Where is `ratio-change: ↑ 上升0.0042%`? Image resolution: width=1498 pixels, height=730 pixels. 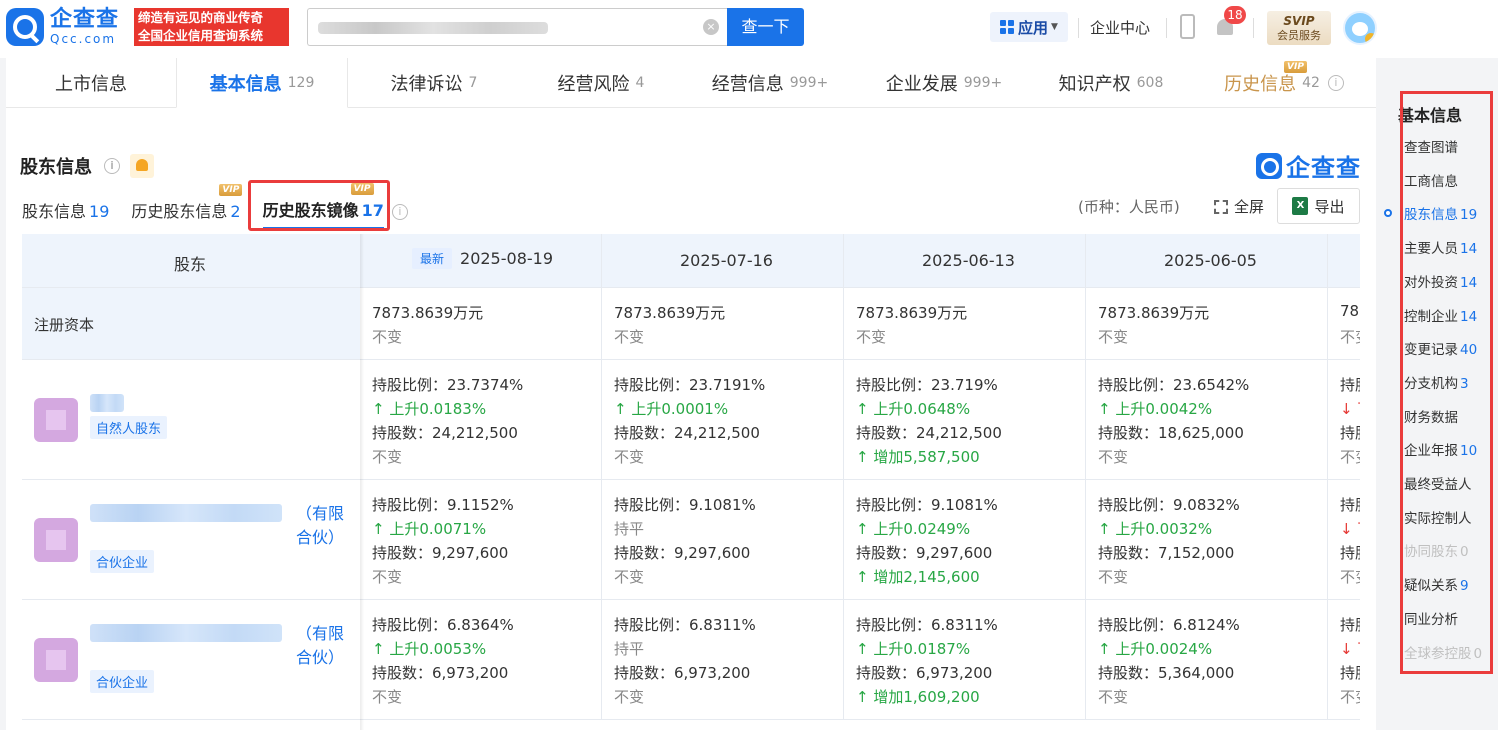
ratio-change: ↑ 上升0.0042% is located at coordinates (1155, 409).